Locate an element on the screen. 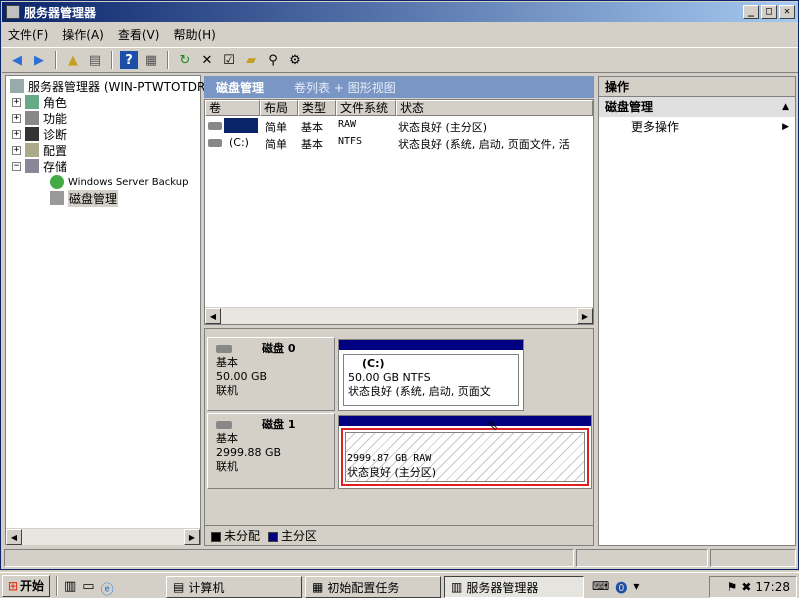  server-manager-quicklaunch-icon: ▥ is located at coordinates (70, 588).